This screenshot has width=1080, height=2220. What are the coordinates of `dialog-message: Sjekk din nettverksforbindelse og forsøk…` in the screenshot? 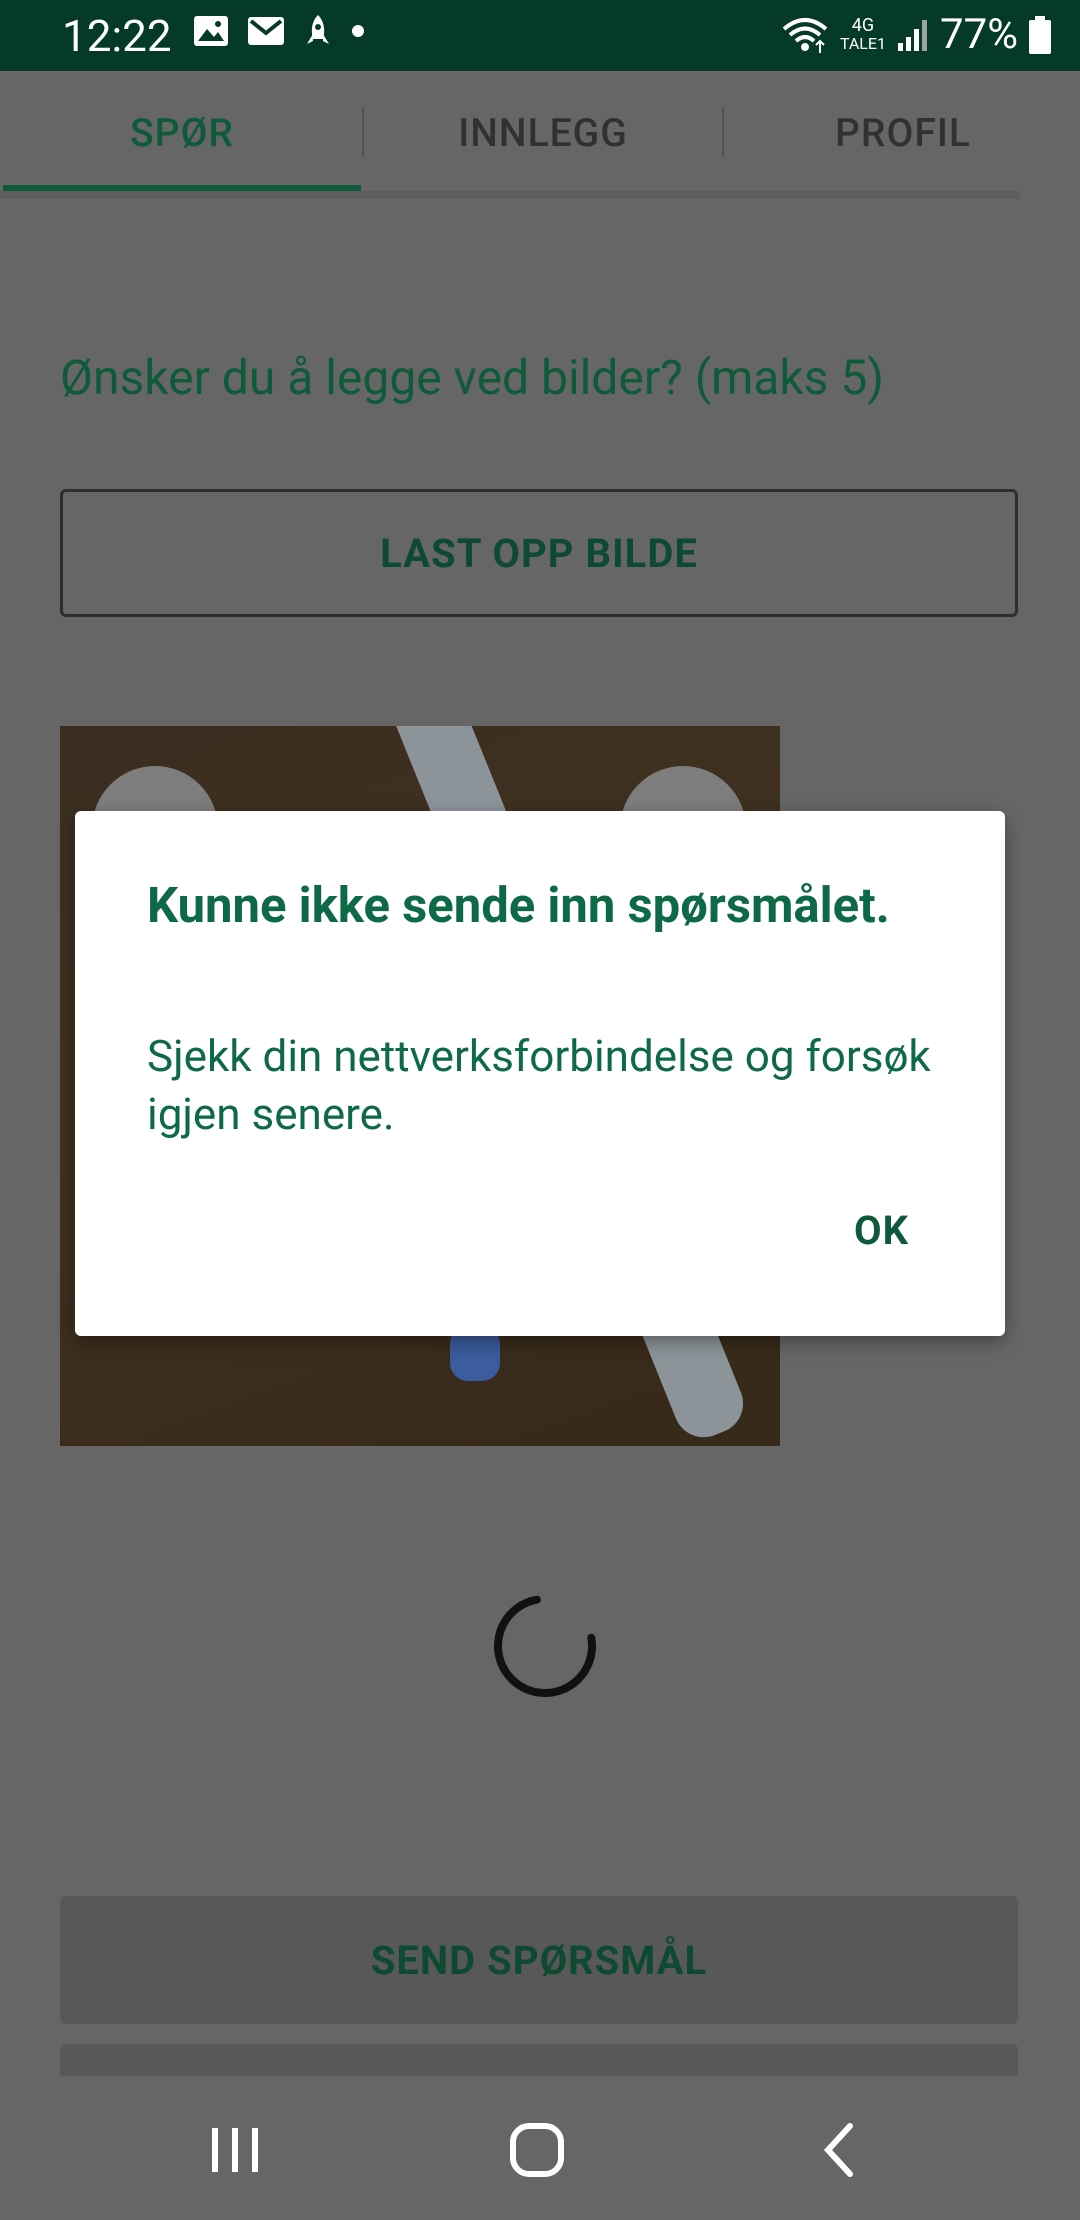 It's located at (539, 1085).